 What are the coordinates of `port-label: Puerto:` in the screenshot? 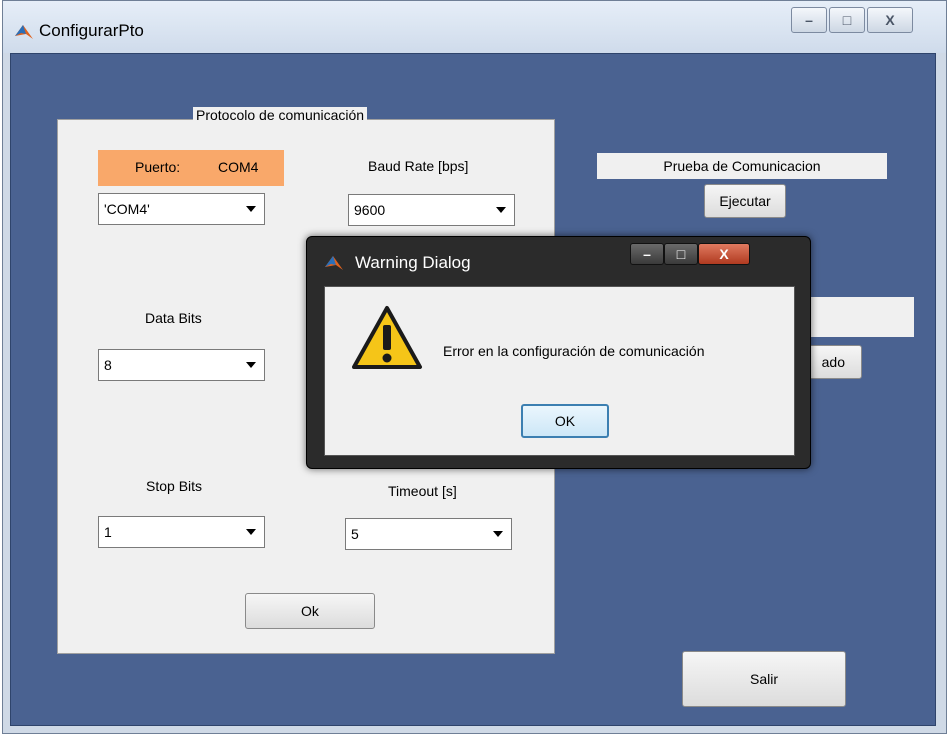 It's located at (158, 167).